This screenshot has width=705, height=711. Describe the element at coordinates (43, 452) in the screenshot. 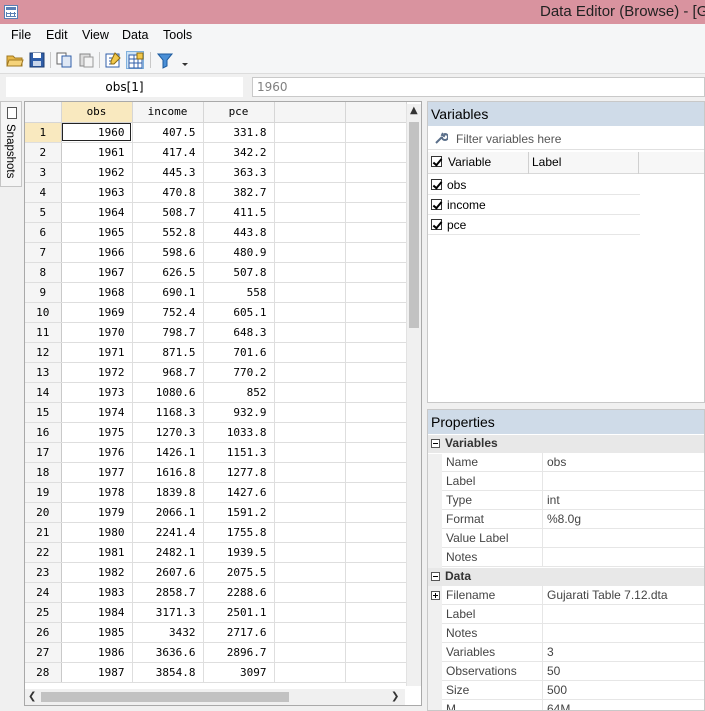

I see `row-number: 17` at that location.